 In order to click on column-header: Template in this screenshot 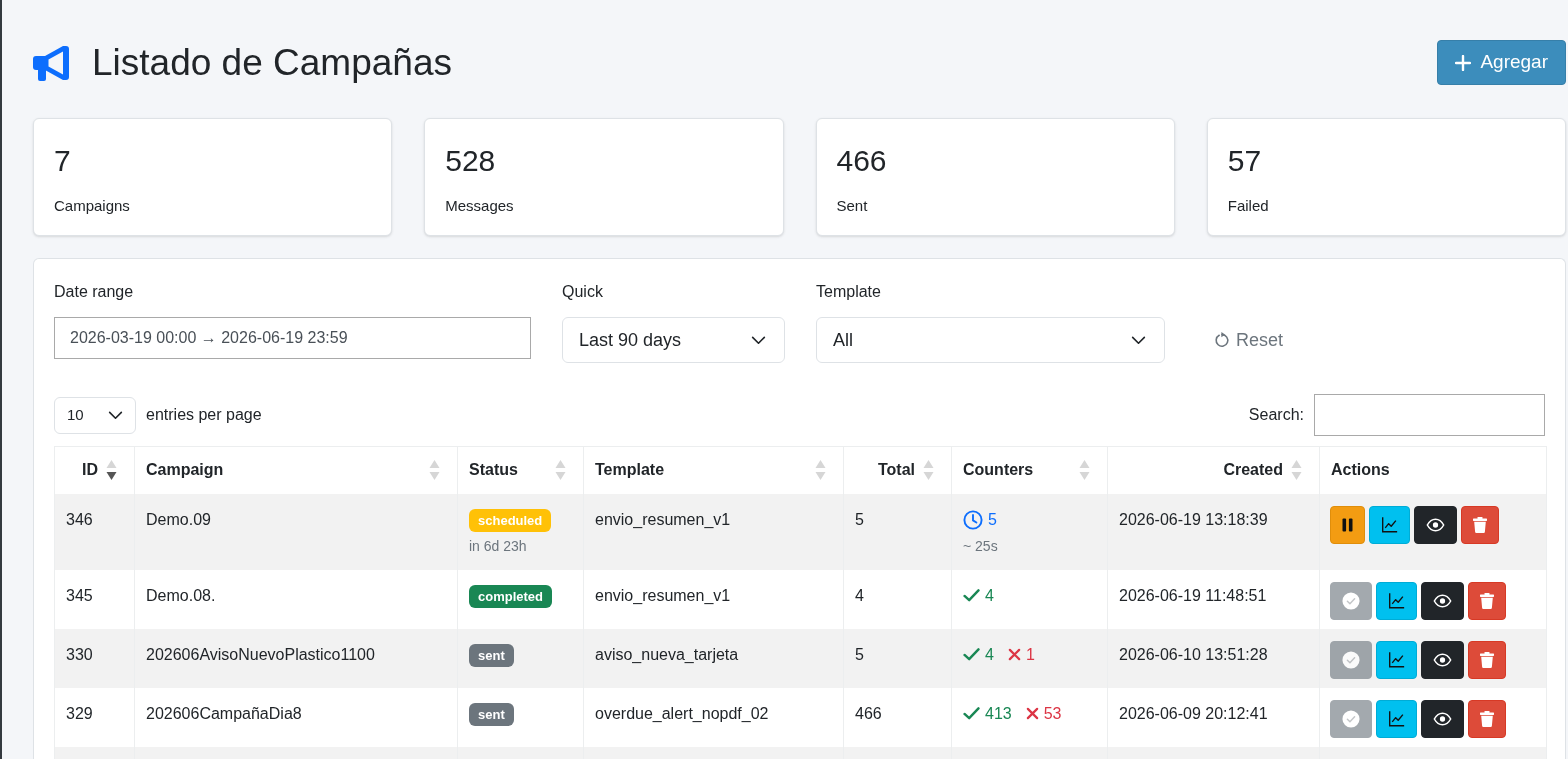, I will do `click(630, 470)`.